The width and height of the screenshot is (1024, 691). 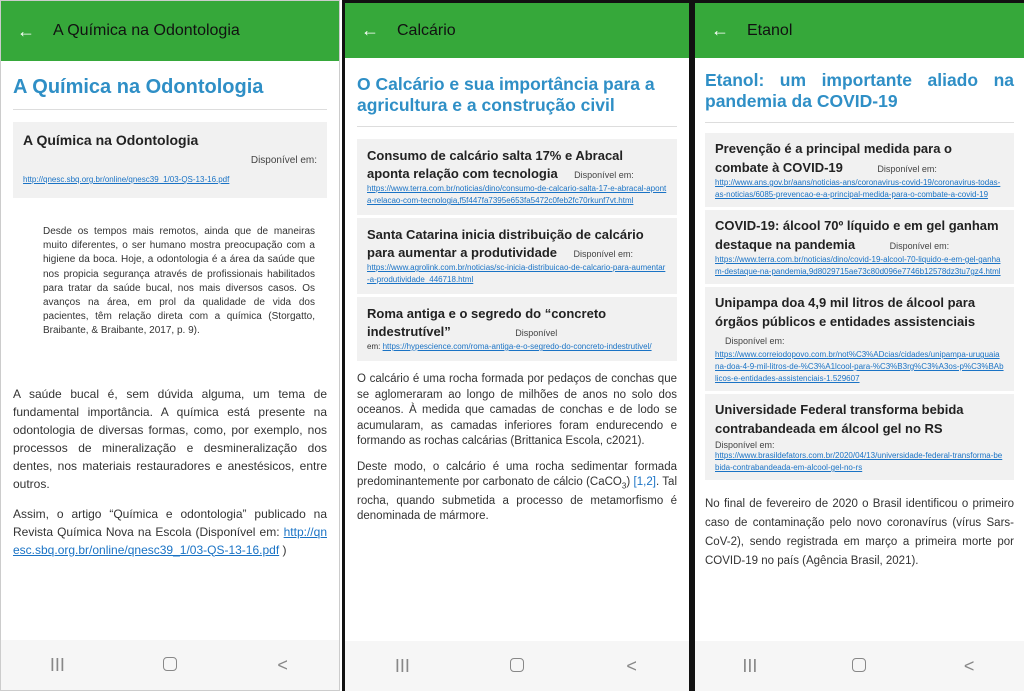 I want to click on link-prefix: em:, so click(x=375, y=346).